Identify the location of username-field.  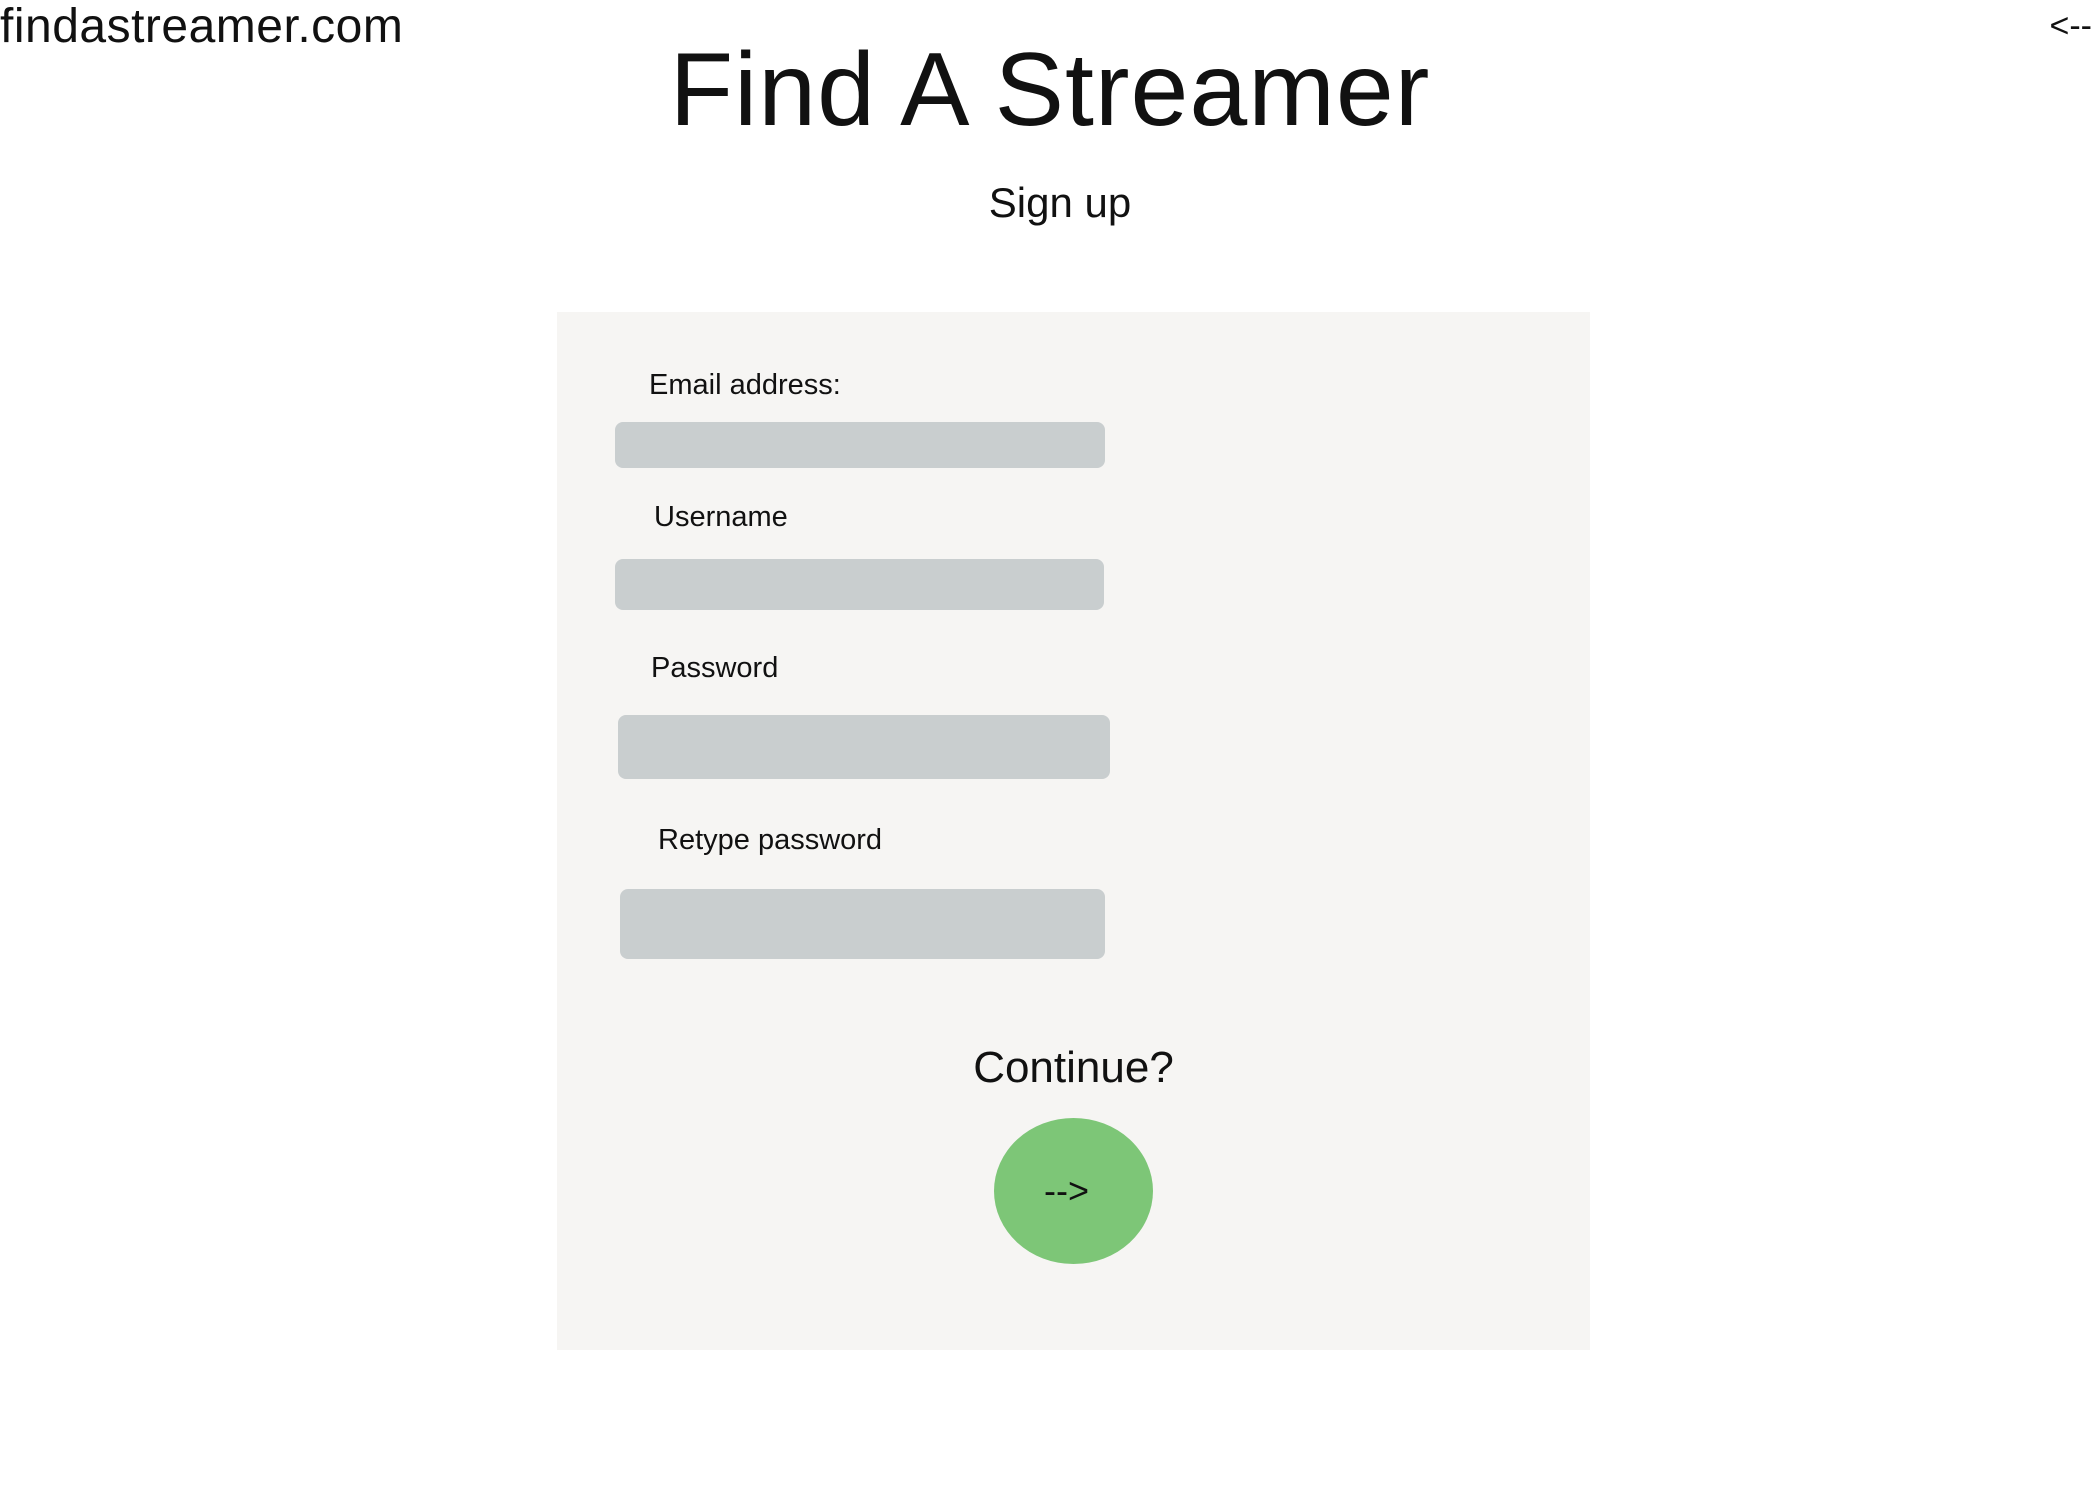
(859, 584).